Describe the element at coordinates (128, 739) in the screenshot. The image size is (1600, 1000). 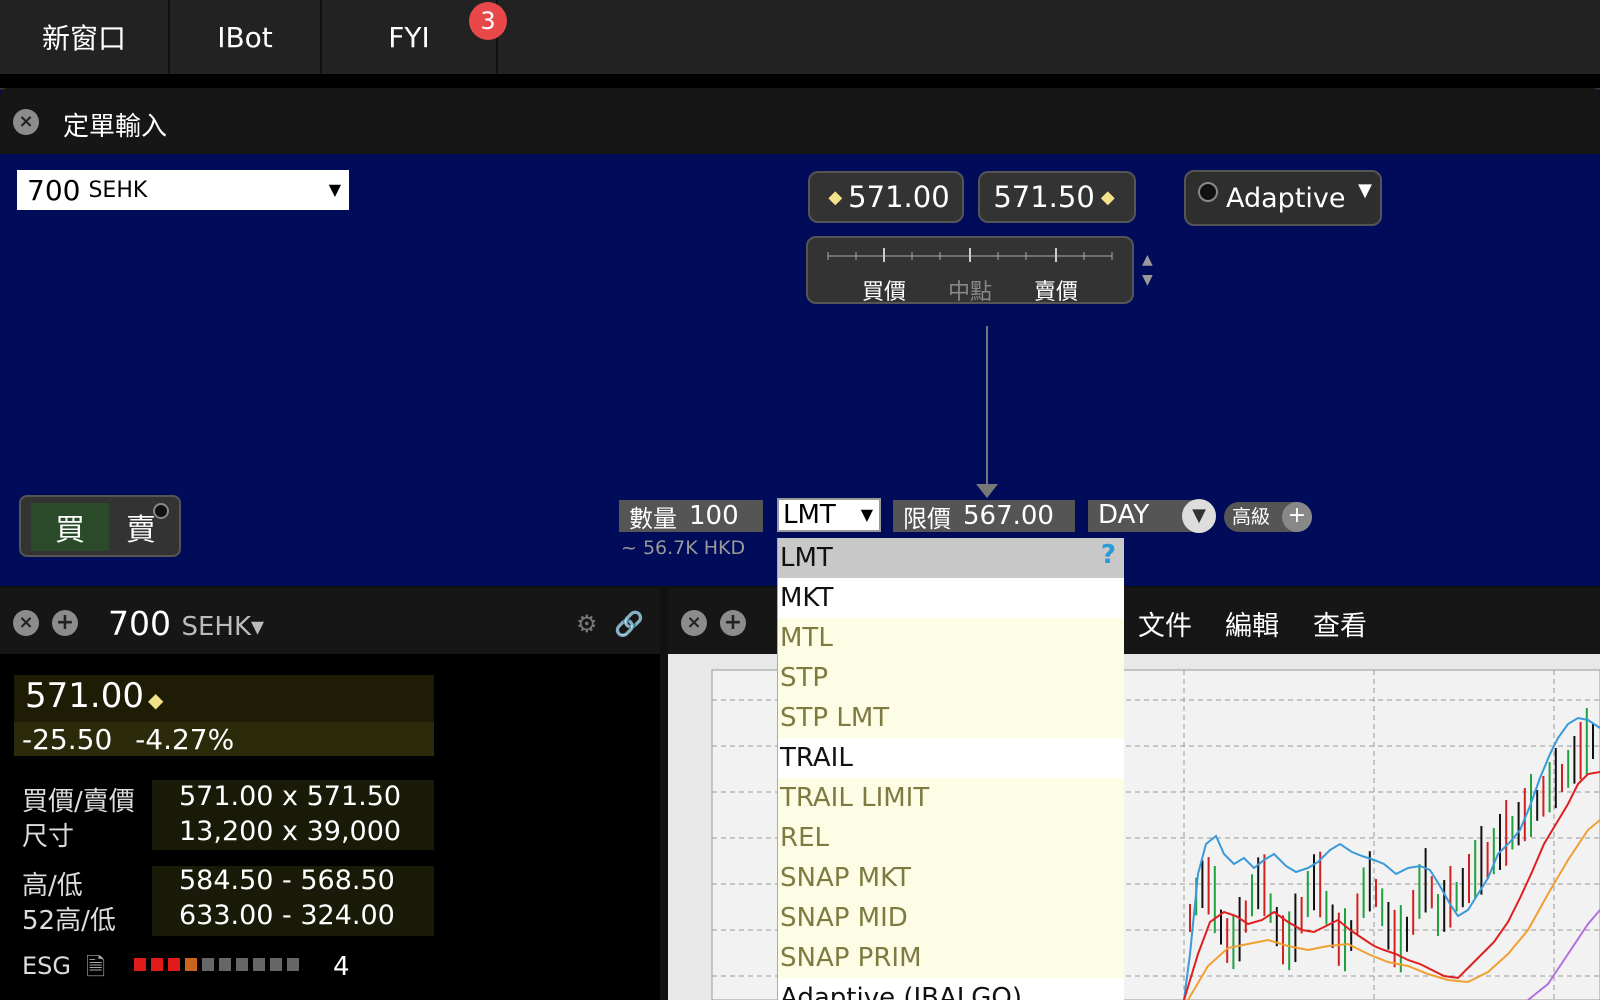
I see `price-change: -25.50 -4.27%` at that location.